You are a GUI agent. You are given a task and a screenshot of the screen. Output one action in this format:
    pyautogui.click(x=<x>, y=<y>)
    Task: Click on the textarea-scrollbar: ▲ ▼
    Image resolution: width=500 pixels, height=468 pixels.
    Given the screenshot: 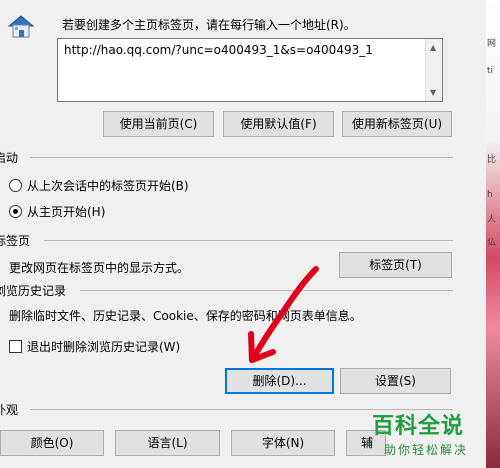 What is the action you would take?
    pyautogui.click(x=433, y=70)
    